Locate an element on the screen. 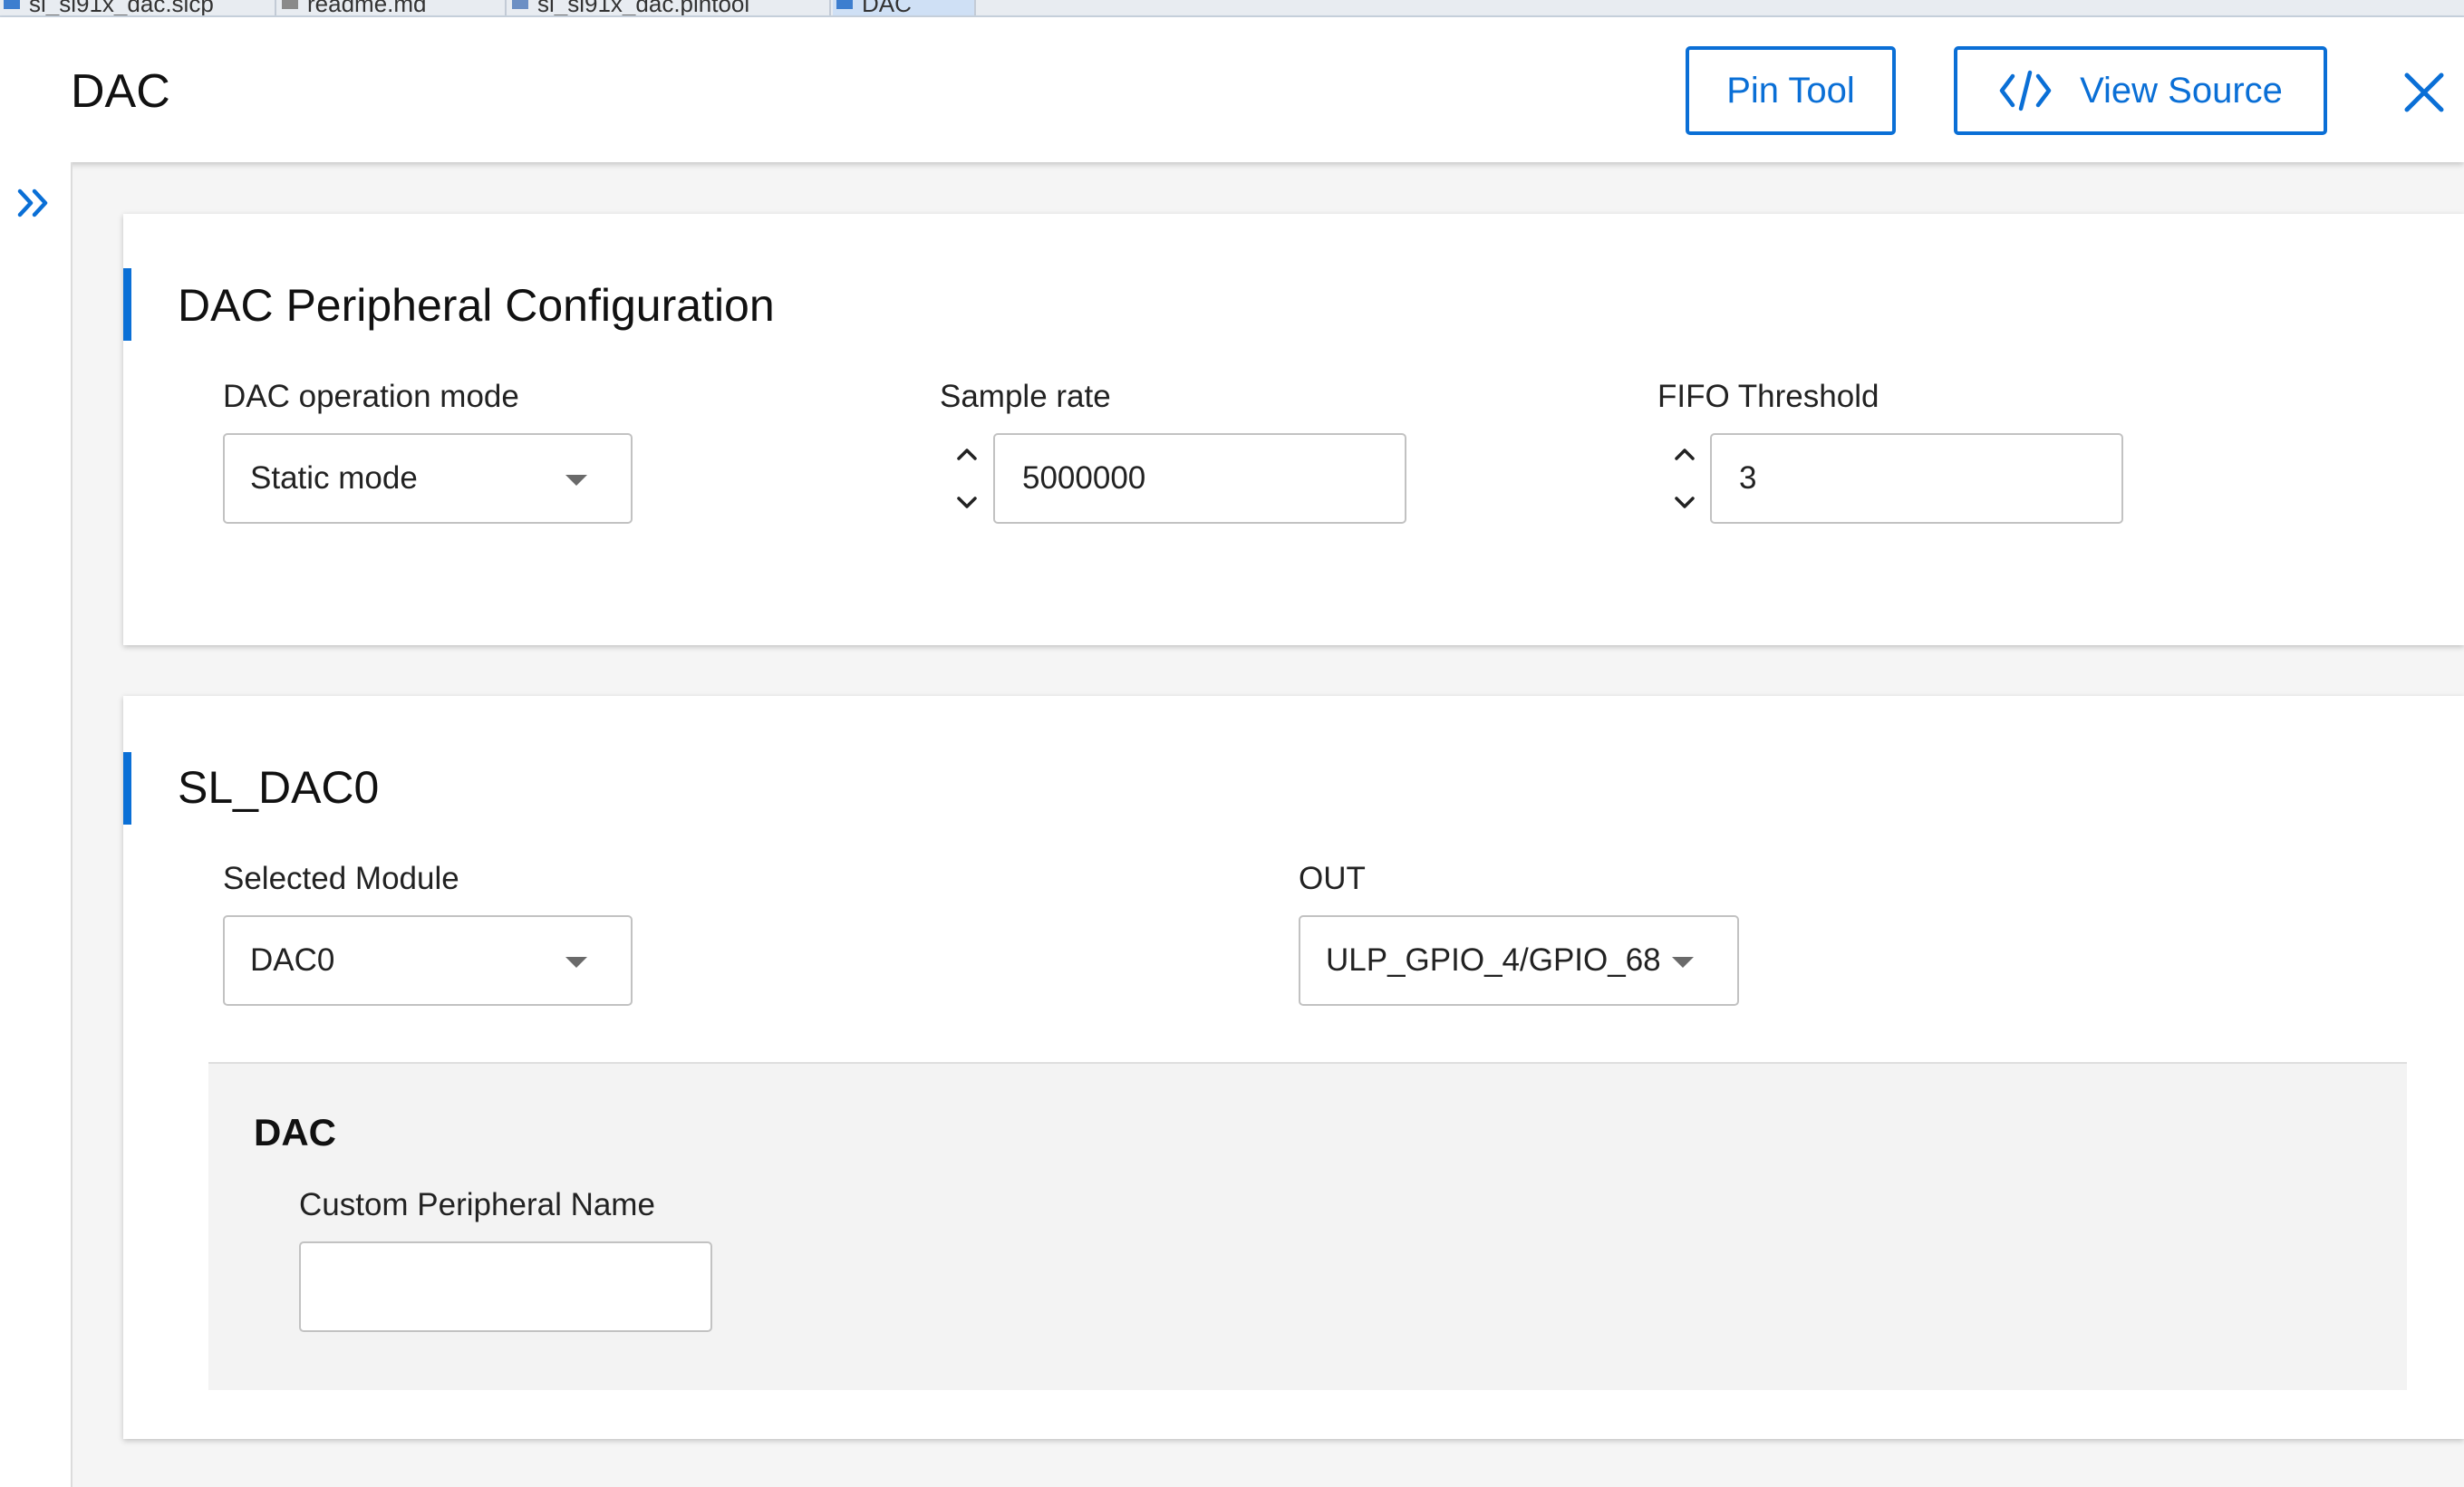 This screenshot has width=2464, height=1487. tab-slcp: sl_si91x_dac.slcp is located at coordinates (138, 8).